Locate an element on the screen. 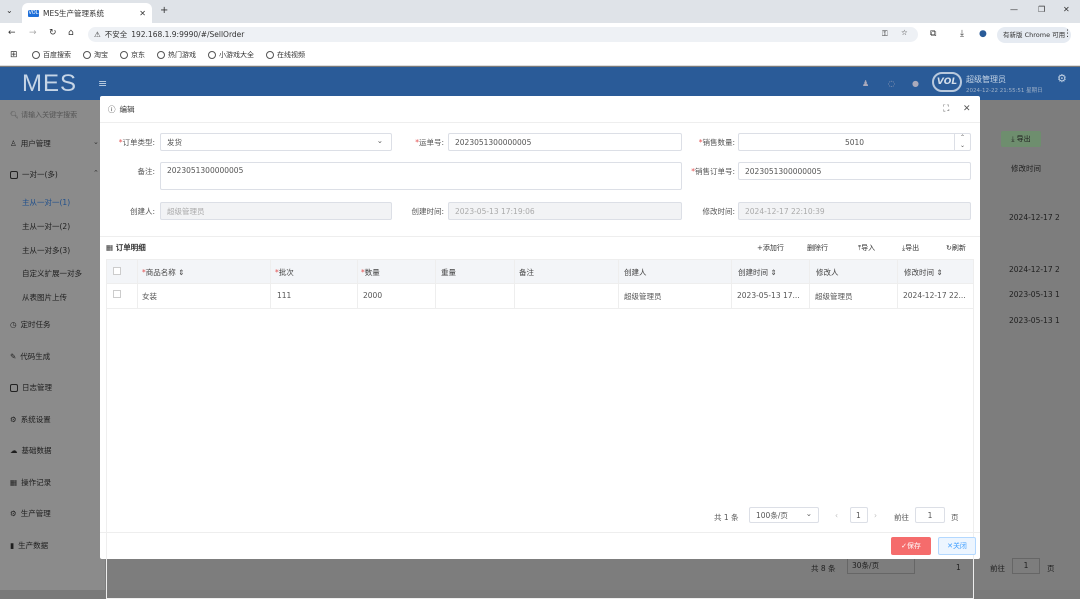  export-button: ⤓ 导出 is located at coordinates (1021, 139).